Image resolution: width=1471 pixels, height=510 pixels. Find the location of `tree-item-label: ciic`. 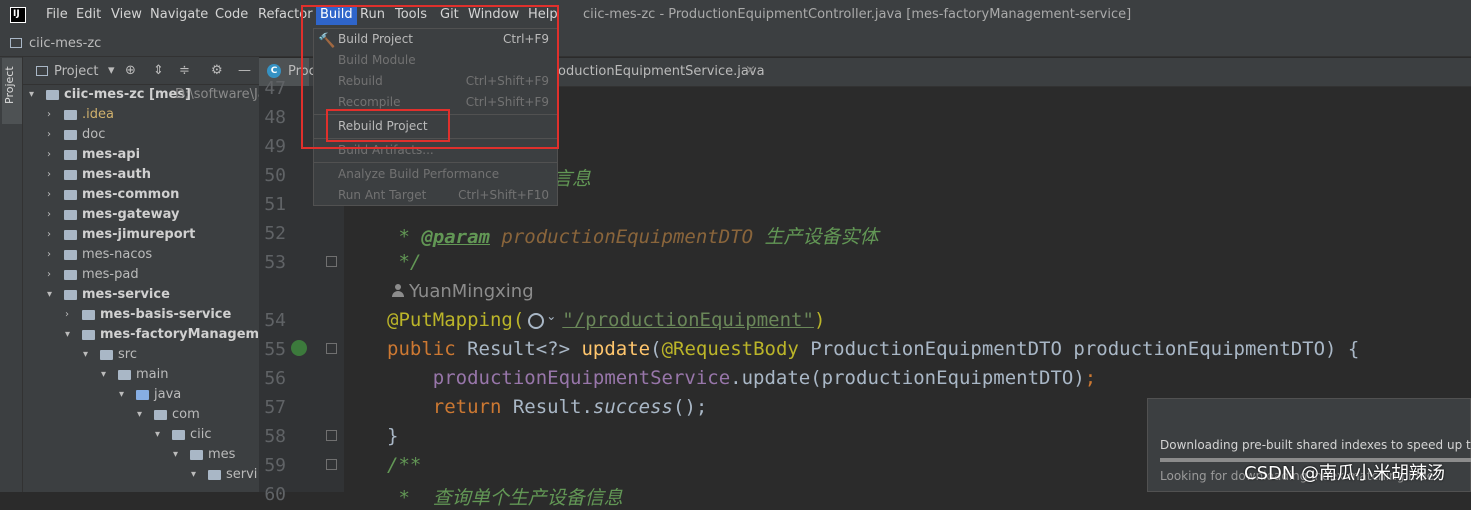

tree-item-label: ciic is located at coordinates (201, 434).